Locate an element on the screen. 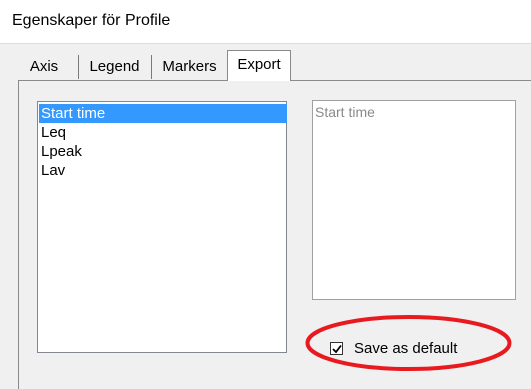 The height and width of the screenshot is (389, 531). list-item-lpeak: Lpeak is located at coordinates (162, 151).